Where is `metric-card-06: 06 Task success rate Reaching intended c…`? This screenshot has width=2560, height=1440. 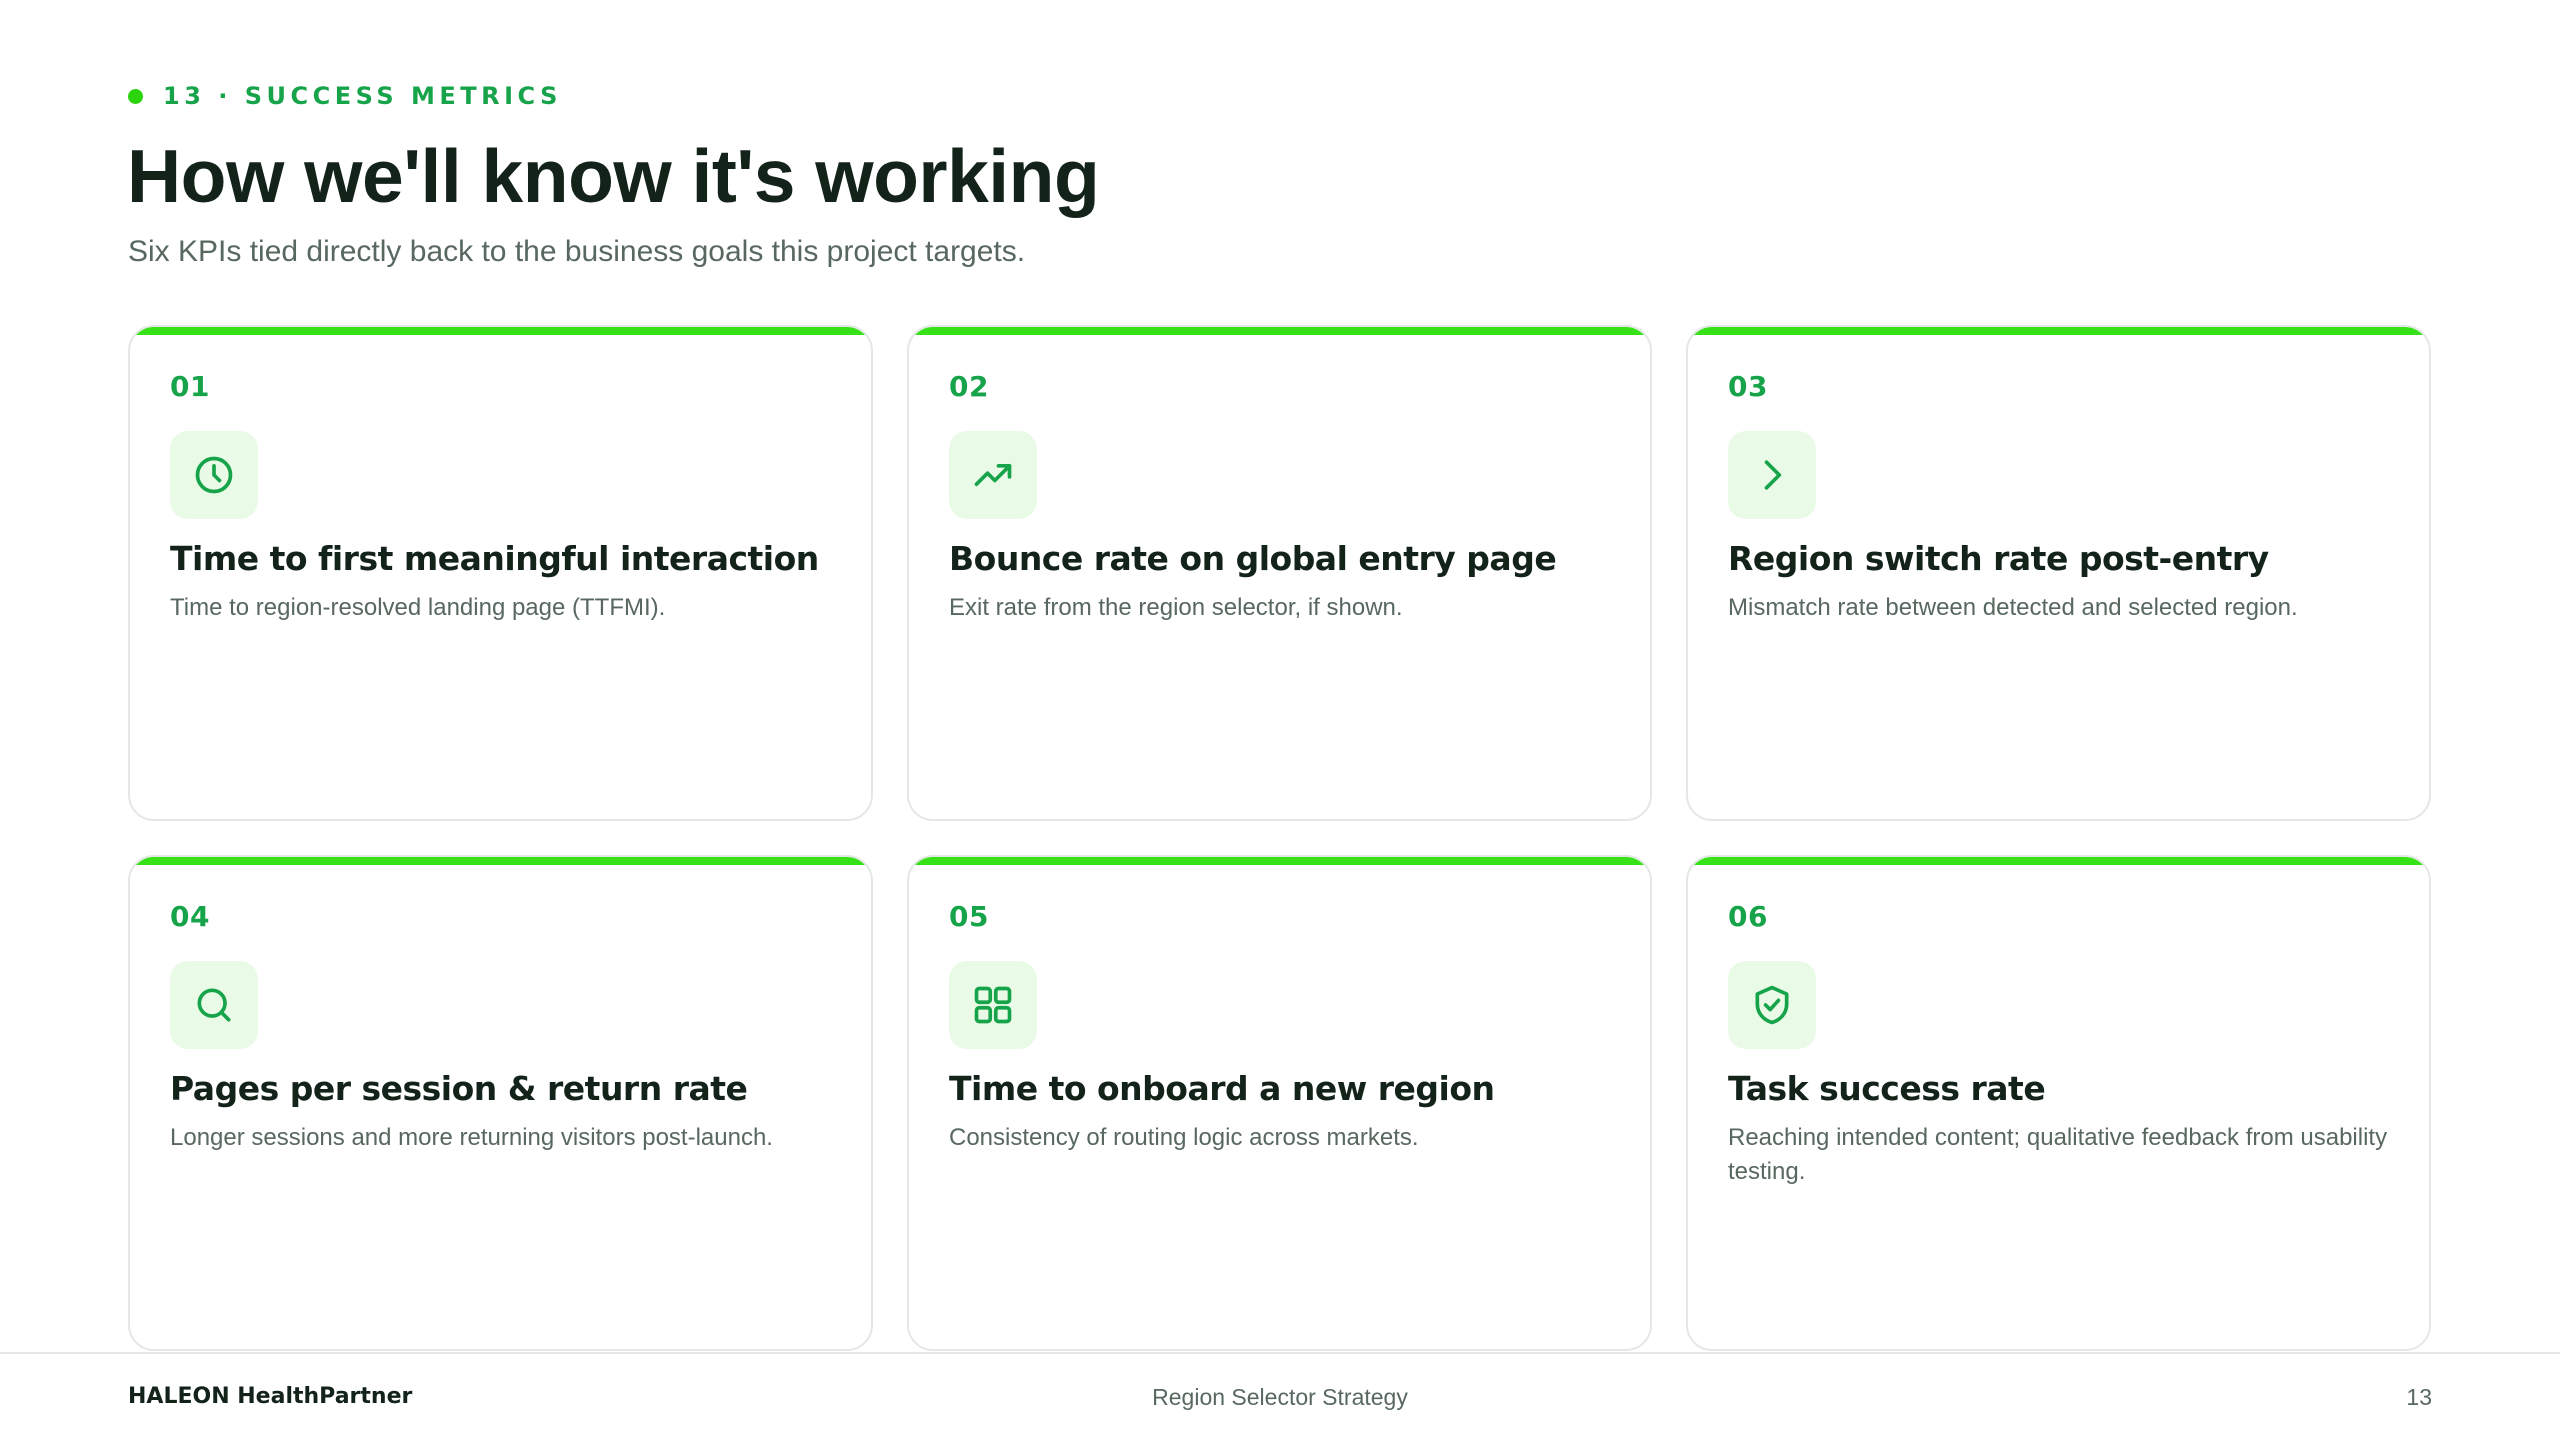 metric-card-06: 06 Task success rate Reaching intended c… is located at coordinates (2058, 1103).